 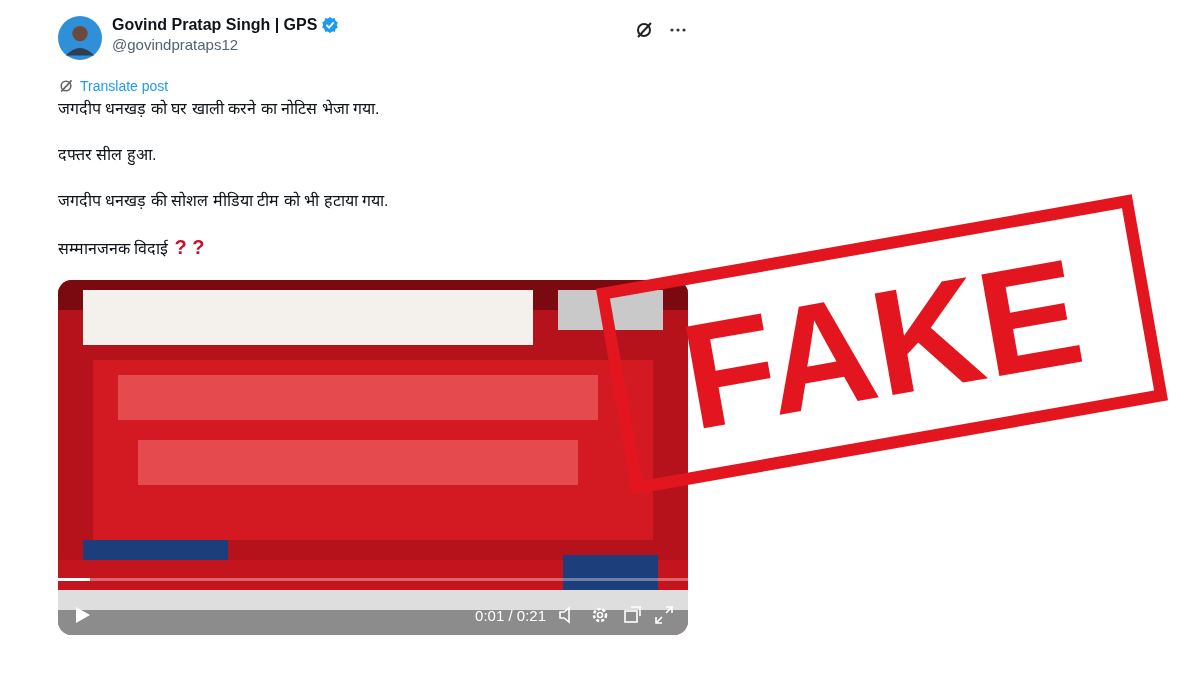 What do you see at coordinates (189, 247) in the screenshot?
I see `question-marks: ? ?` at bounding box center [189, 247].